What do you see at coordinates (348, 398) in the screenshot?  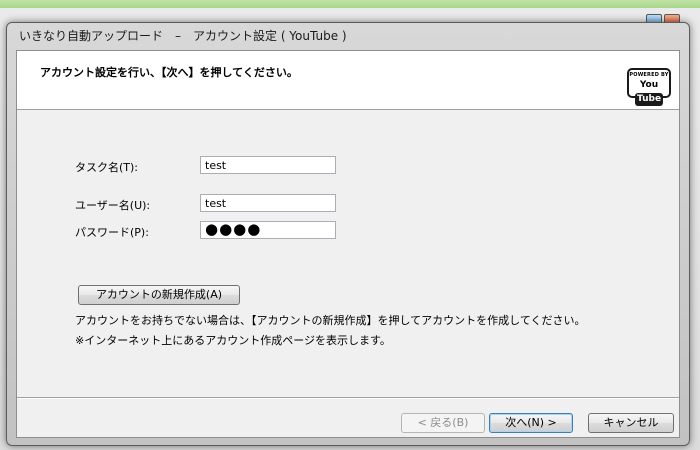 I see `footer-separator` at bounding box center [348, 398].